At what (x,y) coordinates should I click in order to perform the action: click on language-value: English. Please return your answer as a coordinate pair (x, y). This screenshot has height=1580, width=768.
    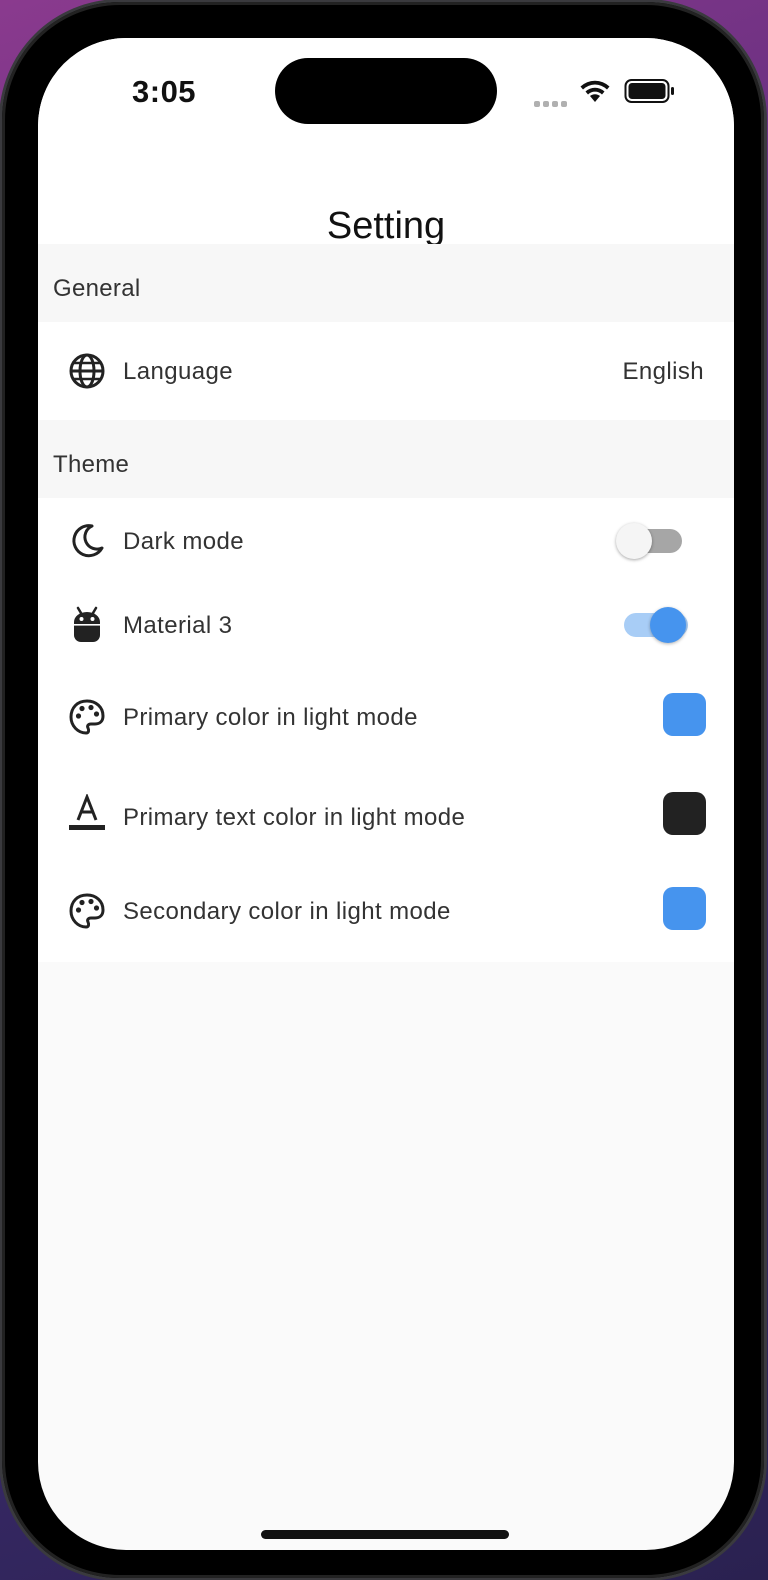
    Looking at the image, I should click on (663, 371).